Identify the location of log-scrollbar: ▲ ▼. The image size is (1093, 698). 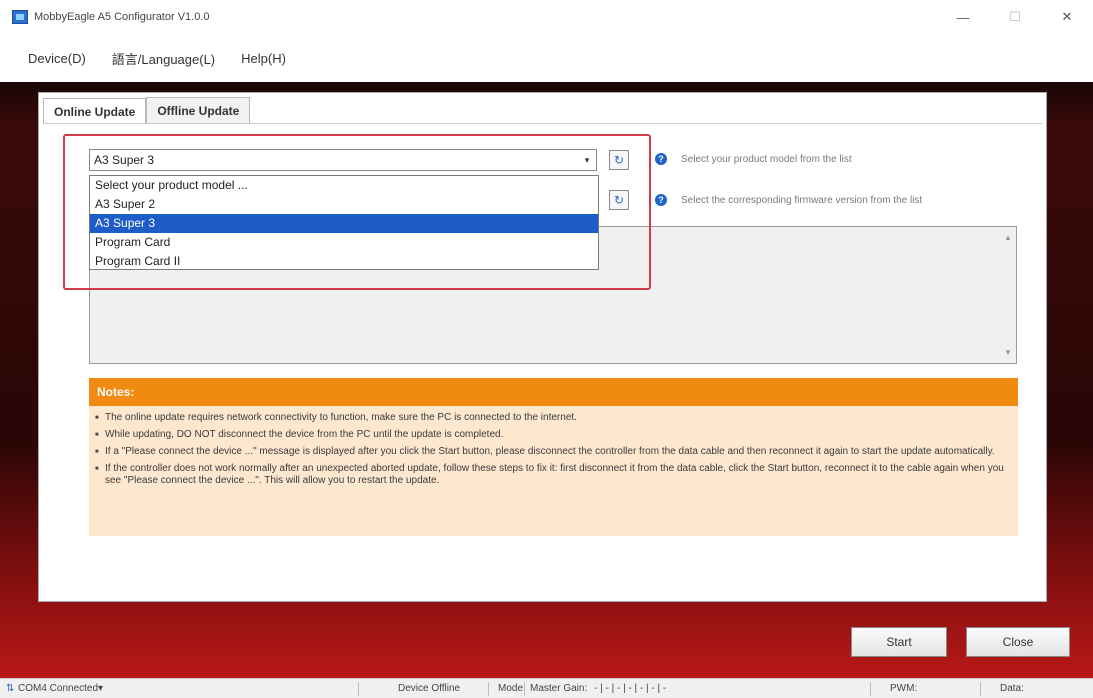
(1008, 295).